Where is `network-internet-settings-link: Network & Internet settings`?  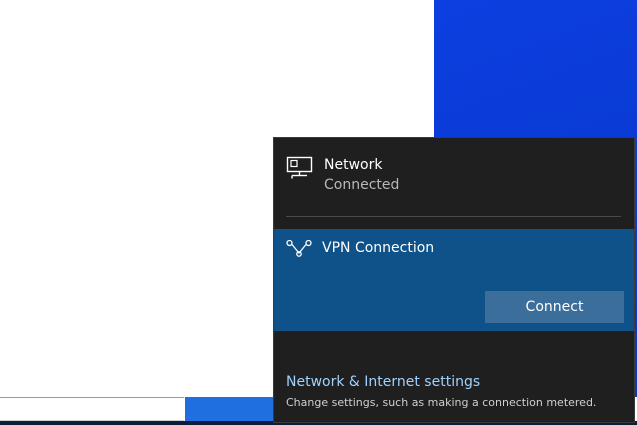 network-internet-settings-link: Network & Internet settings is located at coordinates (383, 382).